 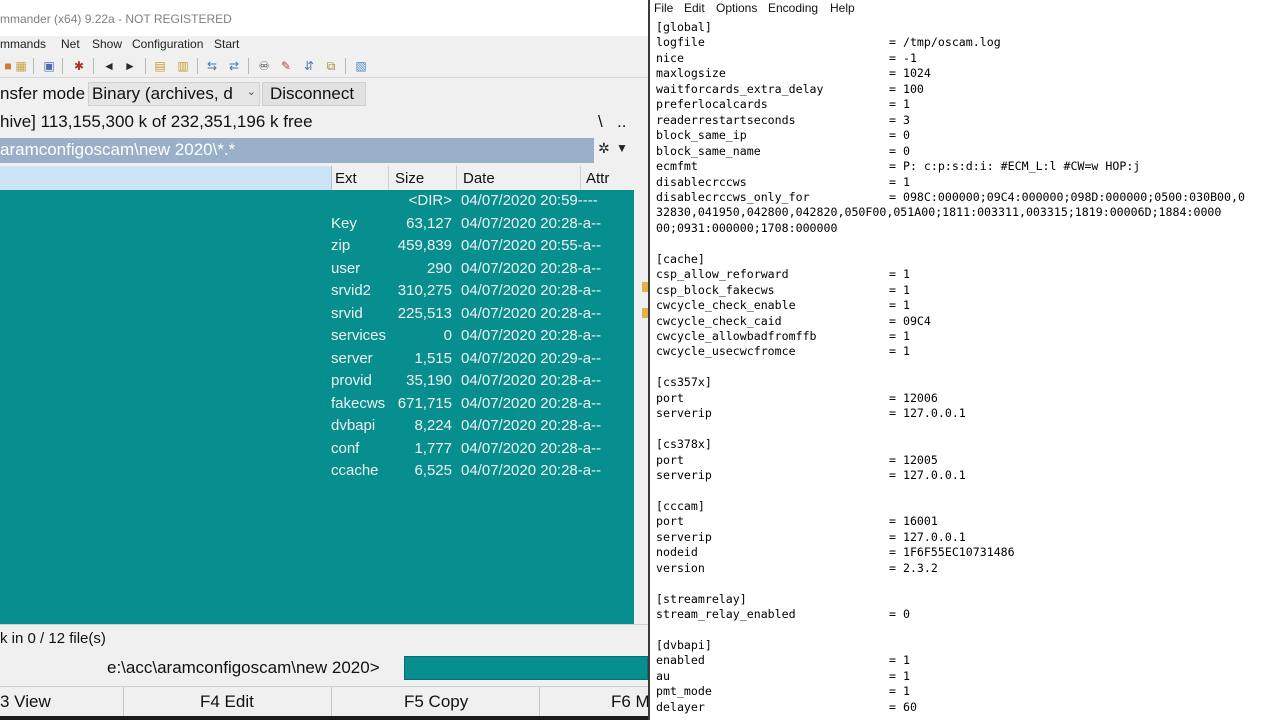 What do you see at coordinates (21, 66) in the screenshot?
I see `thumbnail-view-icon: ▦` at bounding box center [21, 66].